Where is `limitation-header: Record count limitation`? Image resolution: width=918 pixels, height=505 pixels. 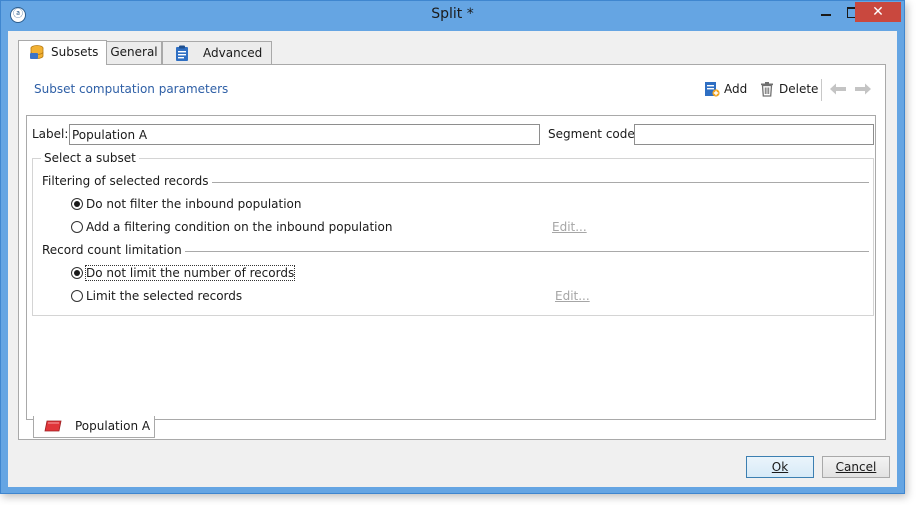
limitation-header: Record count limitation is located at coordinates (113, 250).